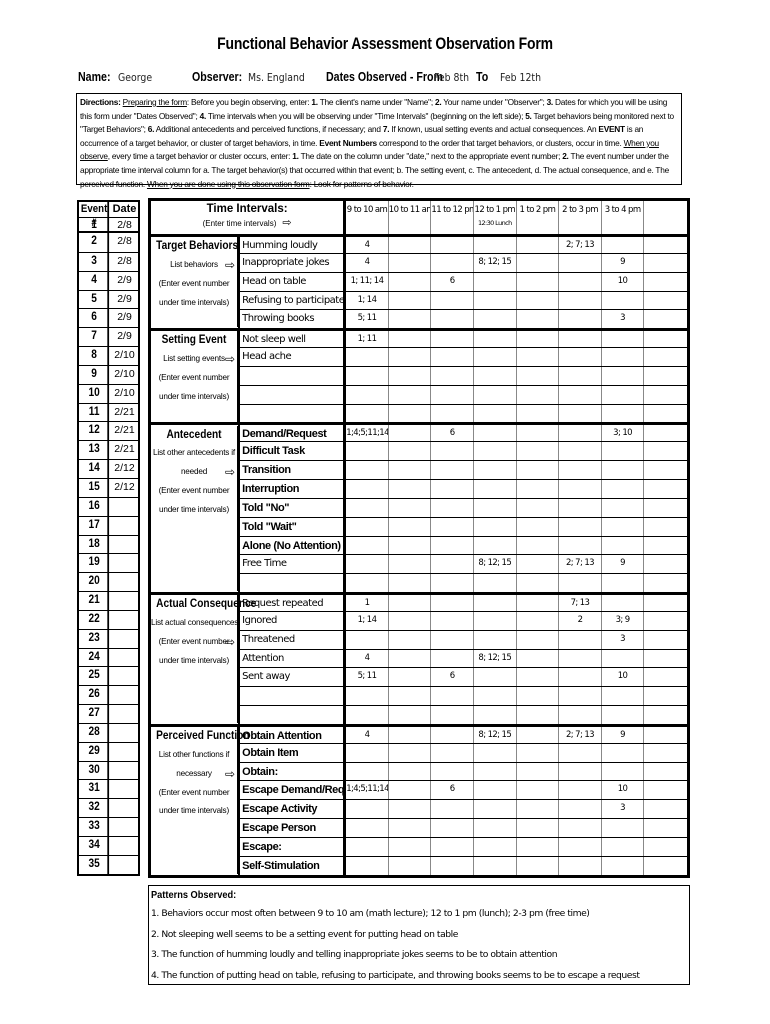 This screenshot has height=1024, width=770. I want to click on behavior-label: Sent away, so click(293, 677).